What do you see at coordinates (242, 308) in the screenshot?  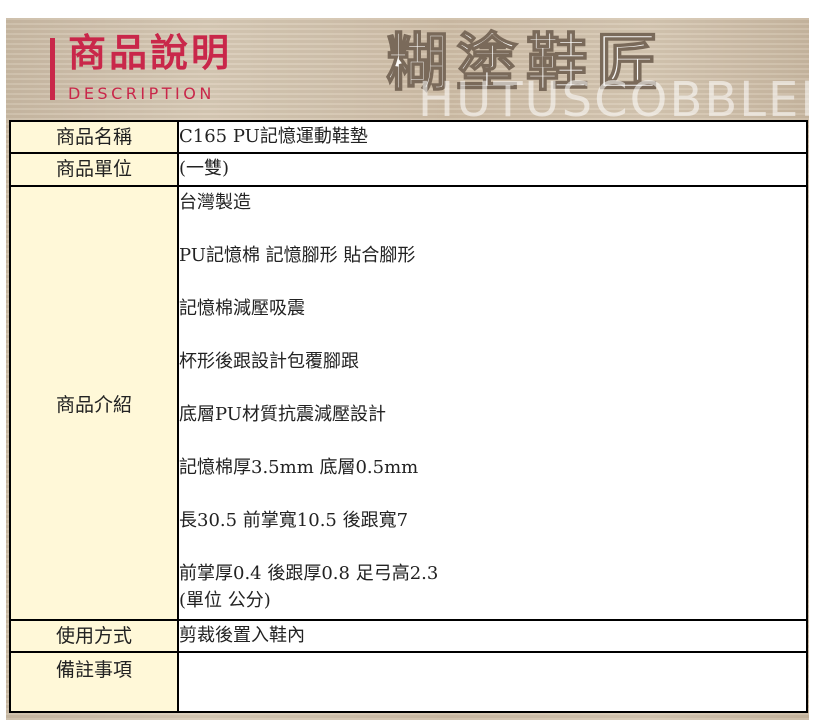 I see `intro-line: 記憶棉減壓吸震` at bounding box center [242, 308].